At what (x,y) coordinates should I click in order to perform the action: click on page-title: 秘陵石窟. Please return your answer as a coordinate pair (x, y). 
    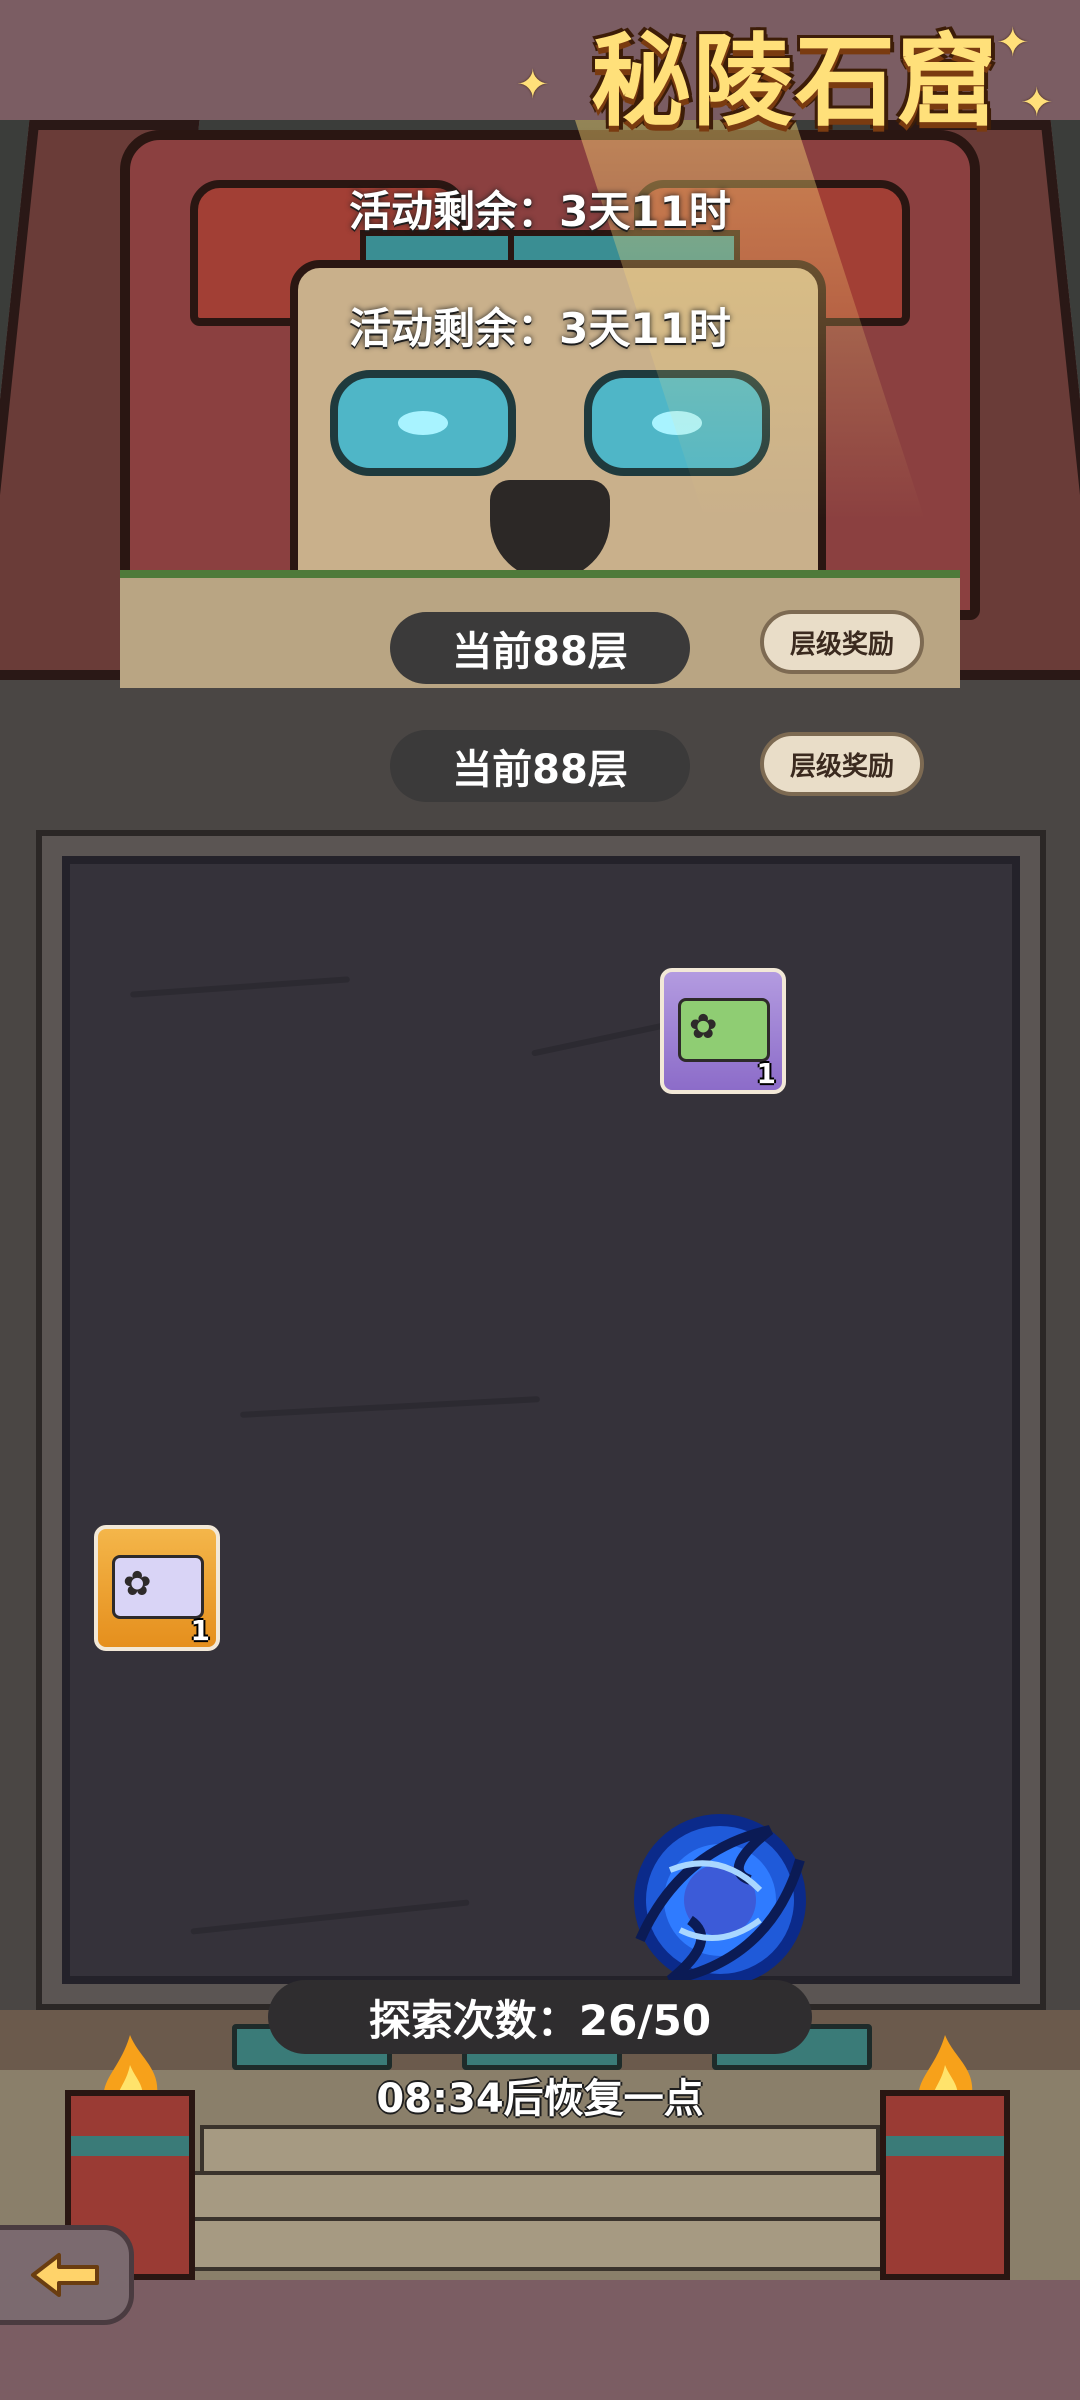
    Looking at the image, I should click on (795, 81).